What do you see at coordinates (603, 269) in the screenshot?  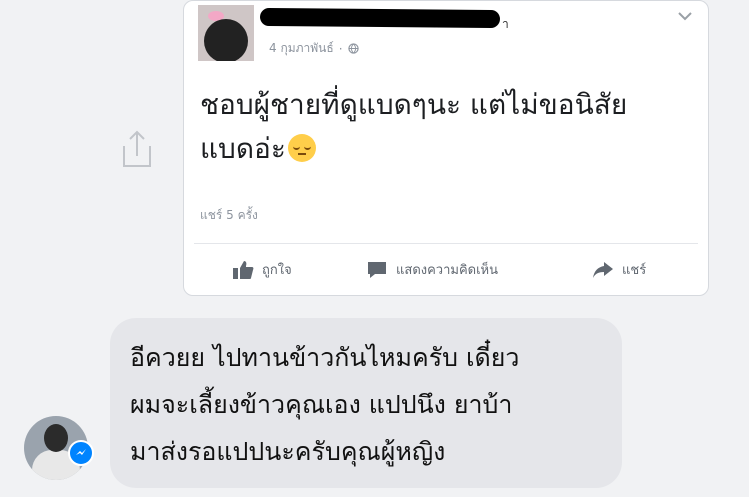 I see `share-arrow-icon` at bounding box center [603, 269].